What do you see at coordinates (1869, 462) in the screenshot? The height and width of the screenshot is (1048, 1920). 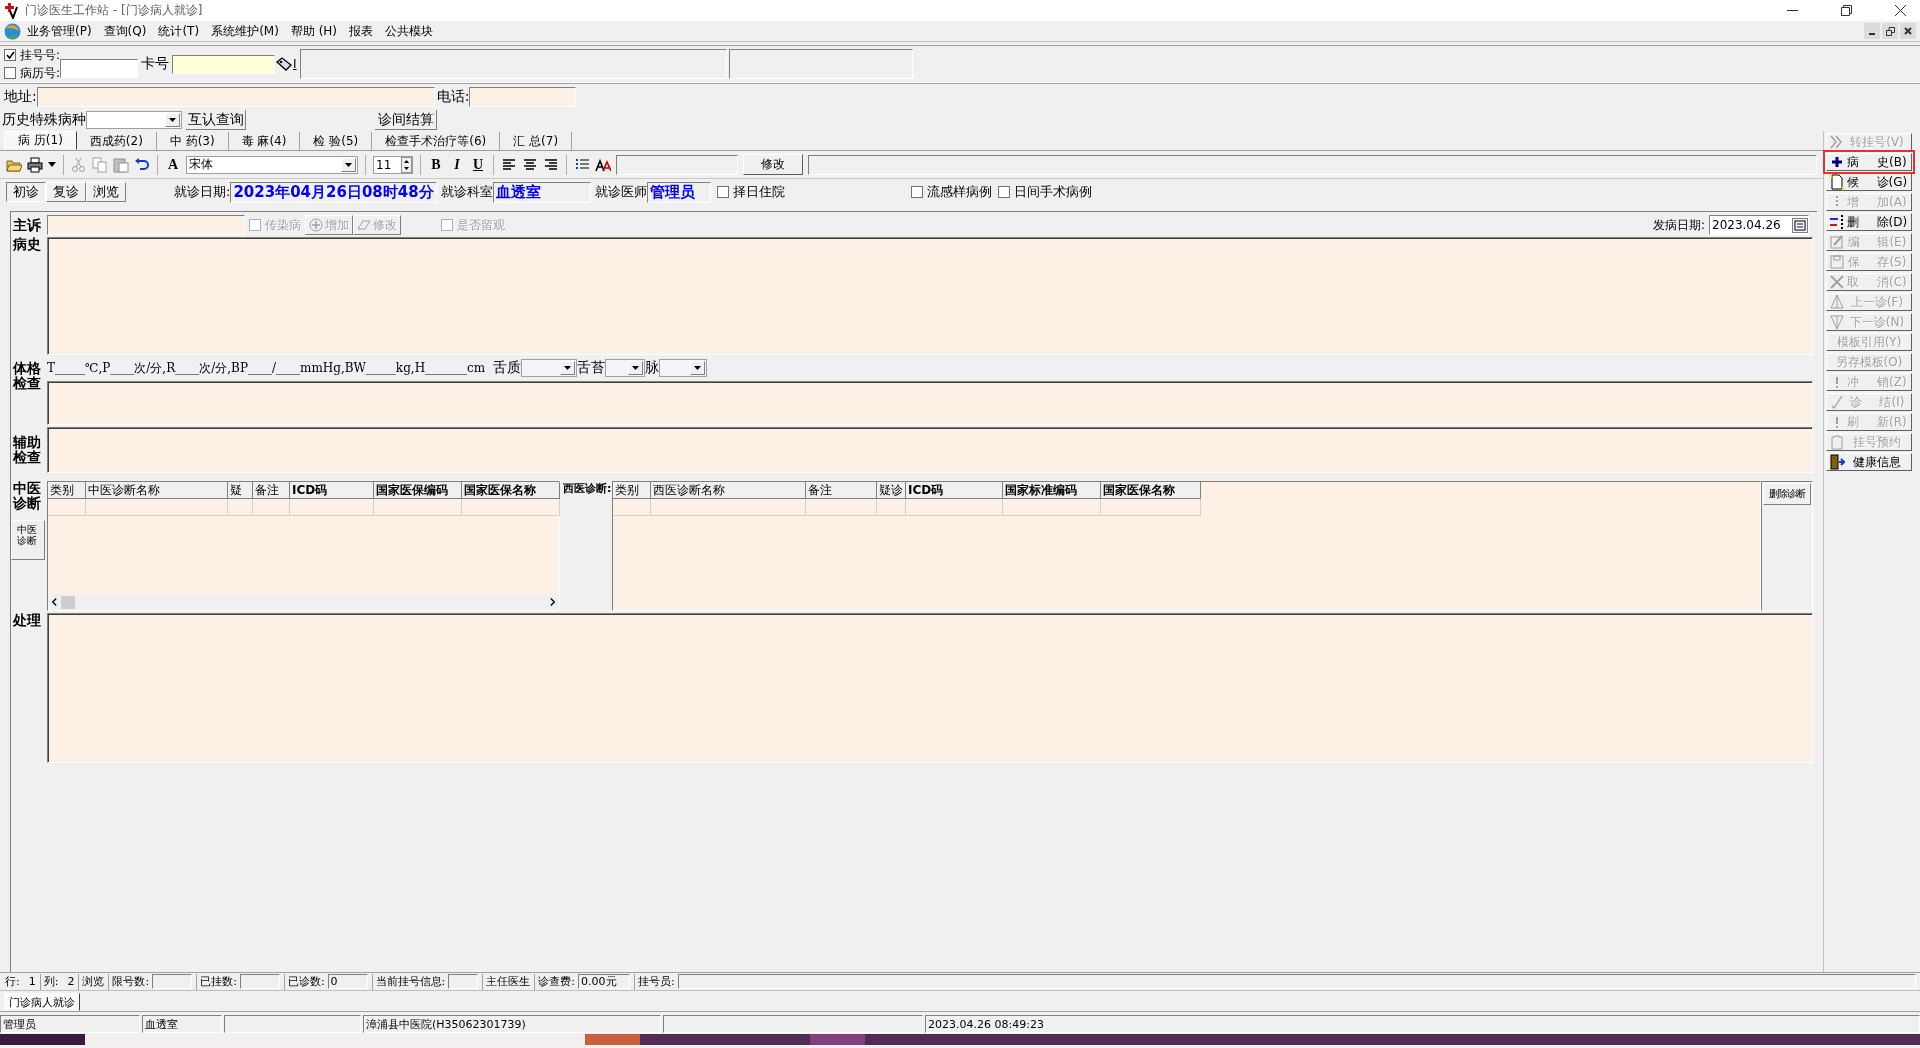 I see `side-button: 健康信息` at bounding box center [1869, 462].